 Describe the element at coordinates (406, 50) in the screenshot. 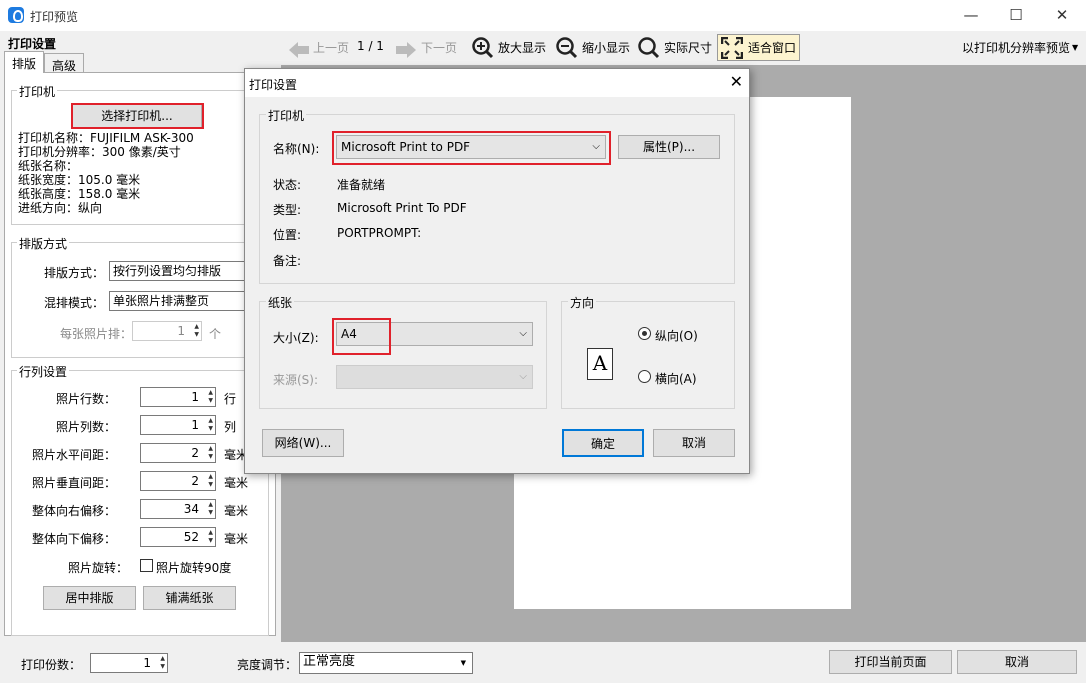

I see `arrow-right-icon` at that location.